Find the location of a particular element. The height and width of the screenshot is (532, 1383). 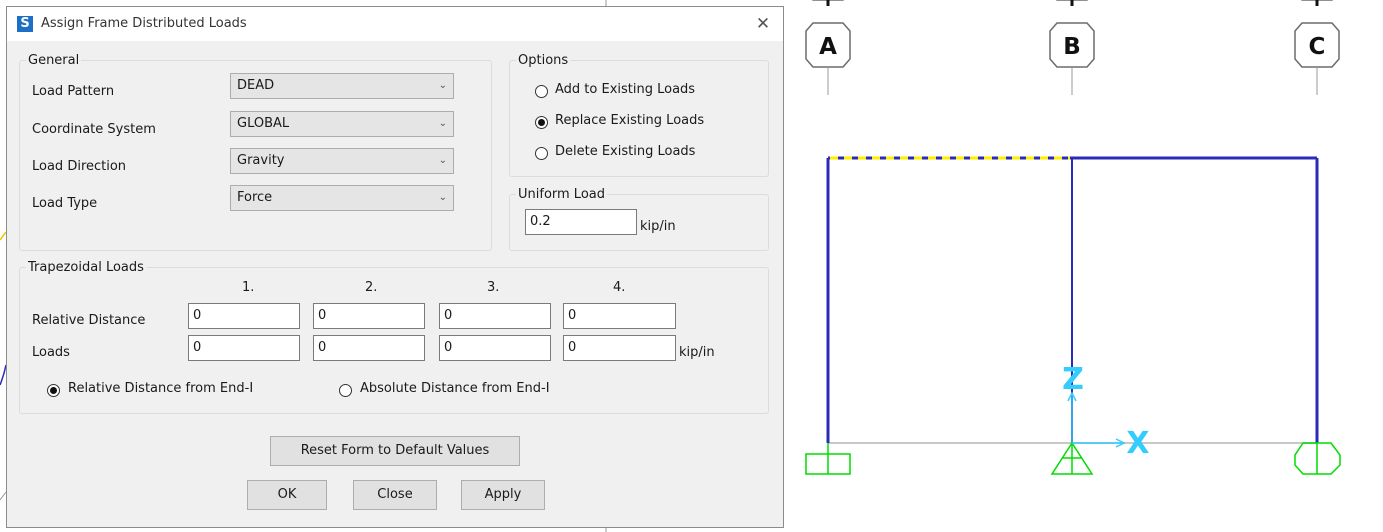

relative-distance-input-2: 0 is located at coordinates (369, 316).